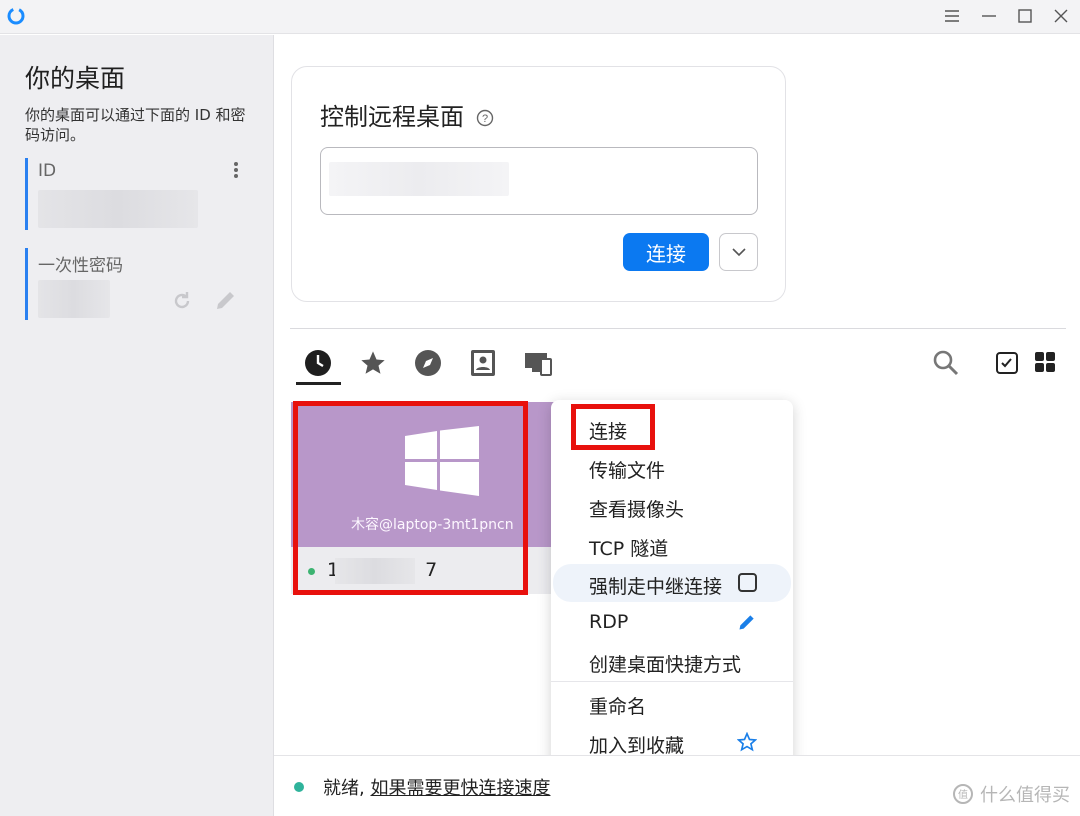 The width and height of the screenshot is (1080, 816). I want to click on rdp-edit-icon, so click(747, 622).